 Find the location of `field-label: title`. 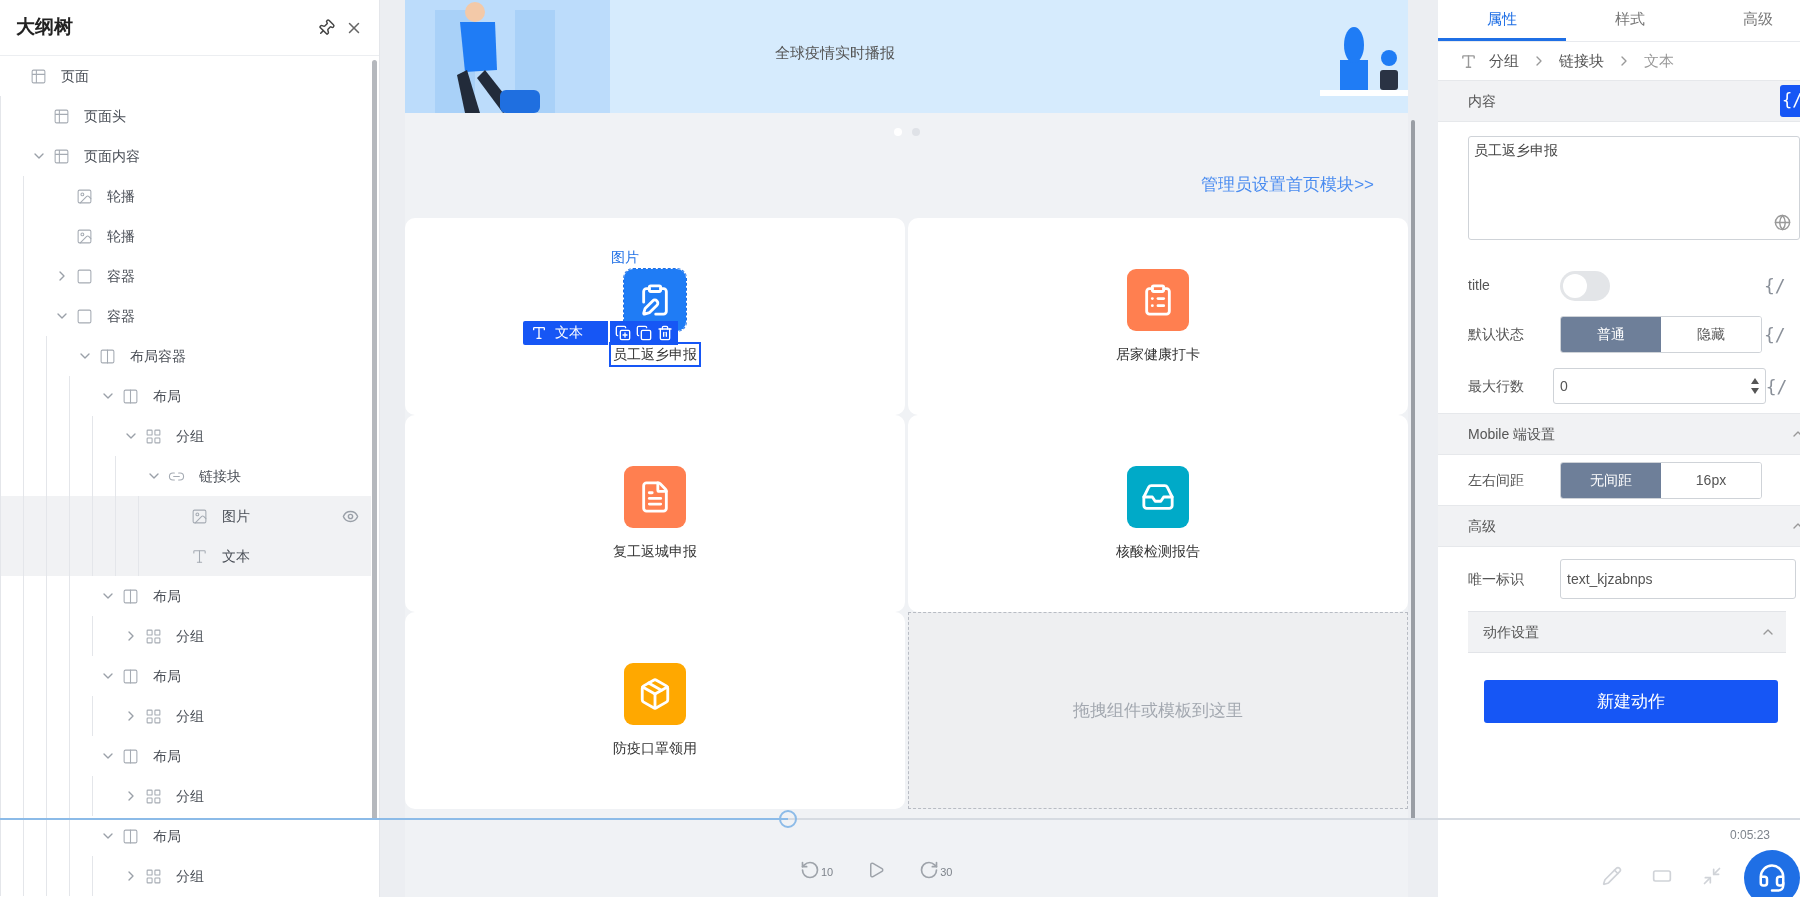

field-label: title is located at coordinates (1479, 285).